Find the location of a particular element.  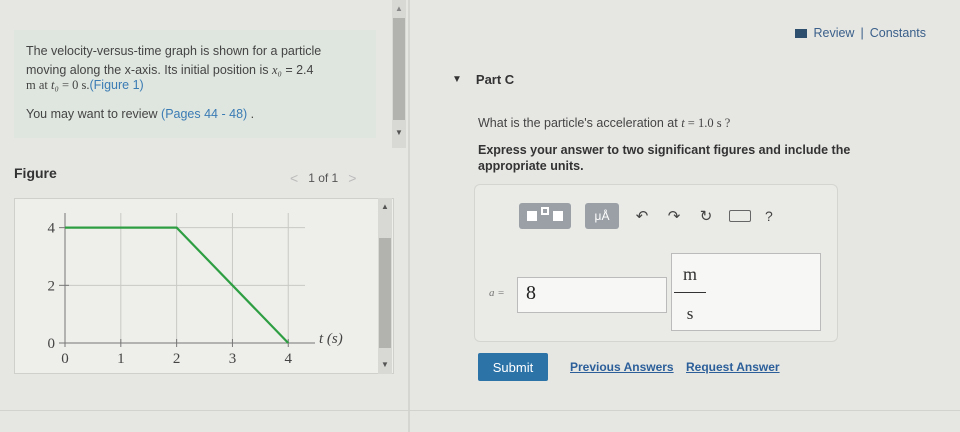

x-tick-label: 0 is located at coordinates (65, 359).